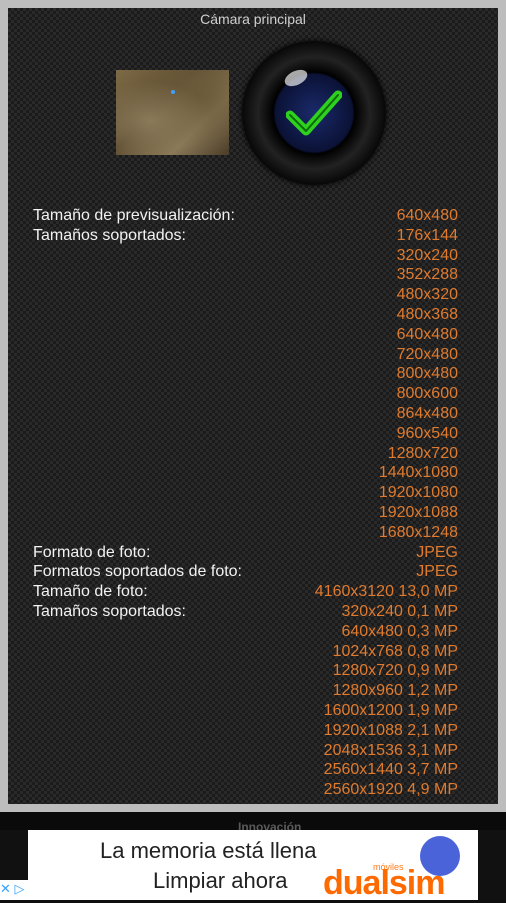 Image resolution: width=506 pixels, height=903 pixels. What do you see at coordinates (427, 413) in the screenshot?
I see `property-value: 864x480` at bounding box center [427, 413].